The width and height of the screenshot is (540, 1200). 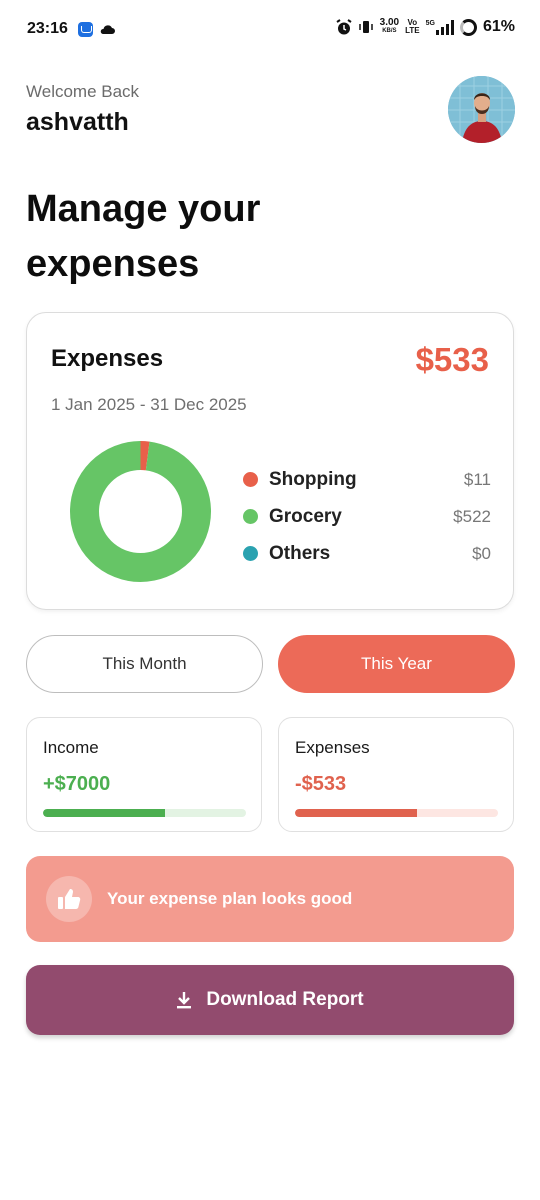 What do you see at coordinates (285, 999) in the screenshot?
I see `download-label: Download Report` at bounding box center [285, 999].